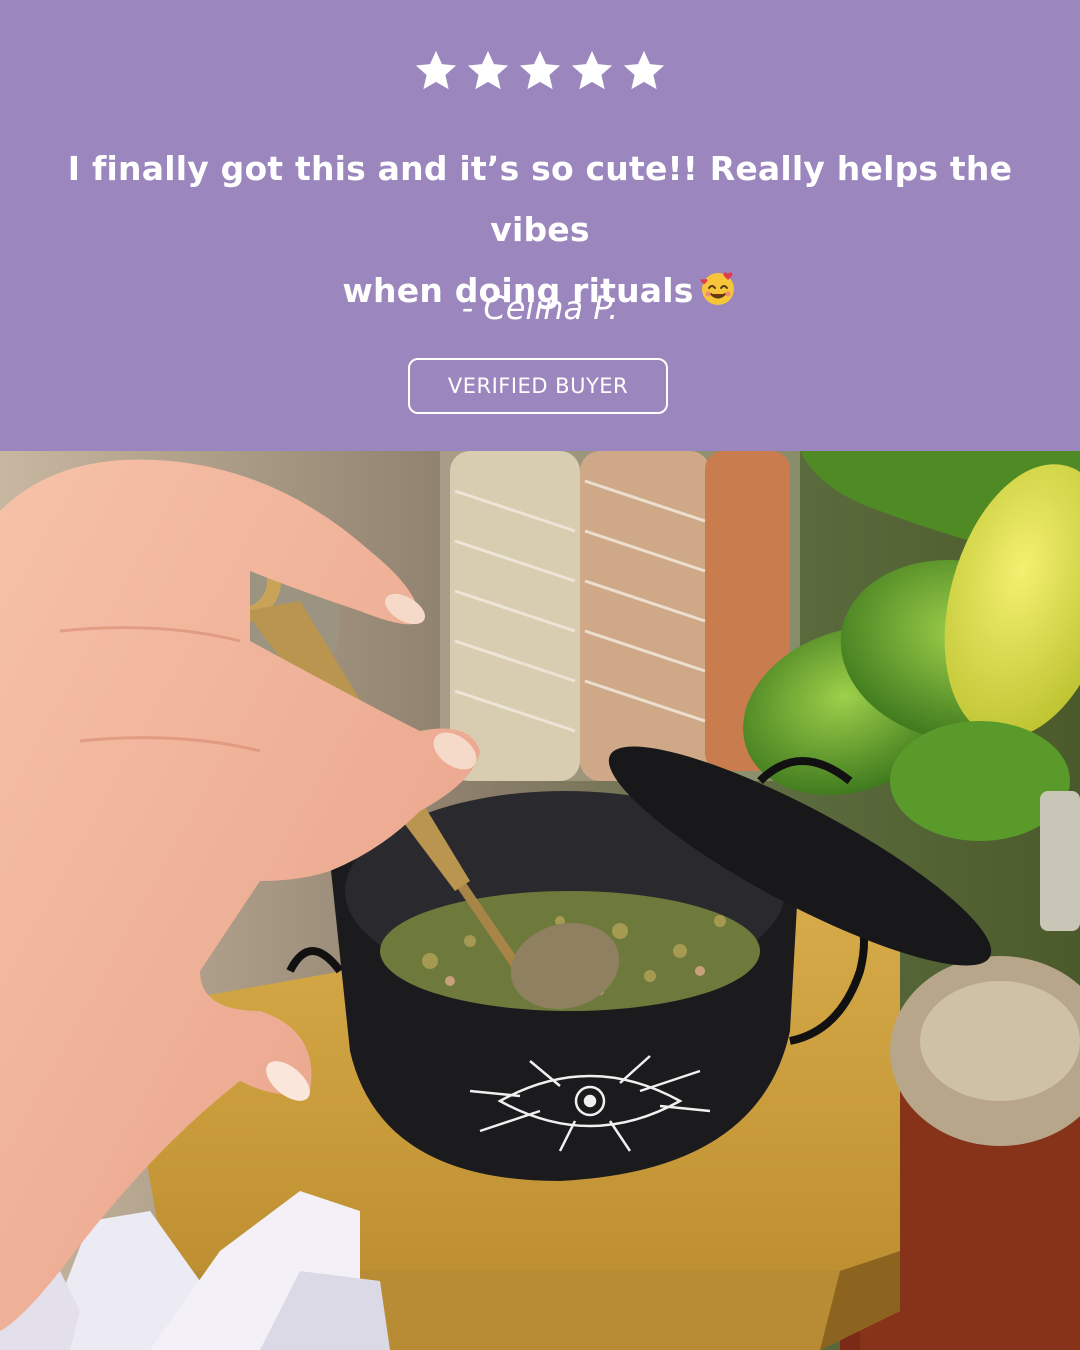  What do you see at coordinates (540, 308) in the screenshot?
I see `review-author: - Celina P.` at bounding box center [540, 308].